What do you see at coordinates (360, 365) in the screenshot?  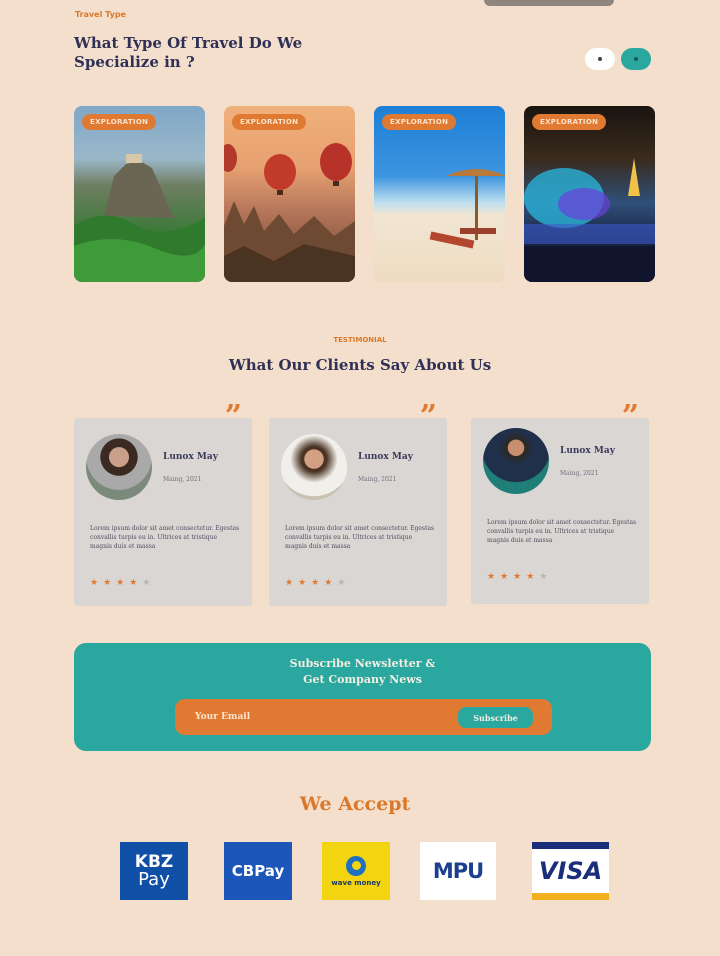 I see `testimonial-section-title: What Our Clients Say About Us` at bounding box center [360, 365].